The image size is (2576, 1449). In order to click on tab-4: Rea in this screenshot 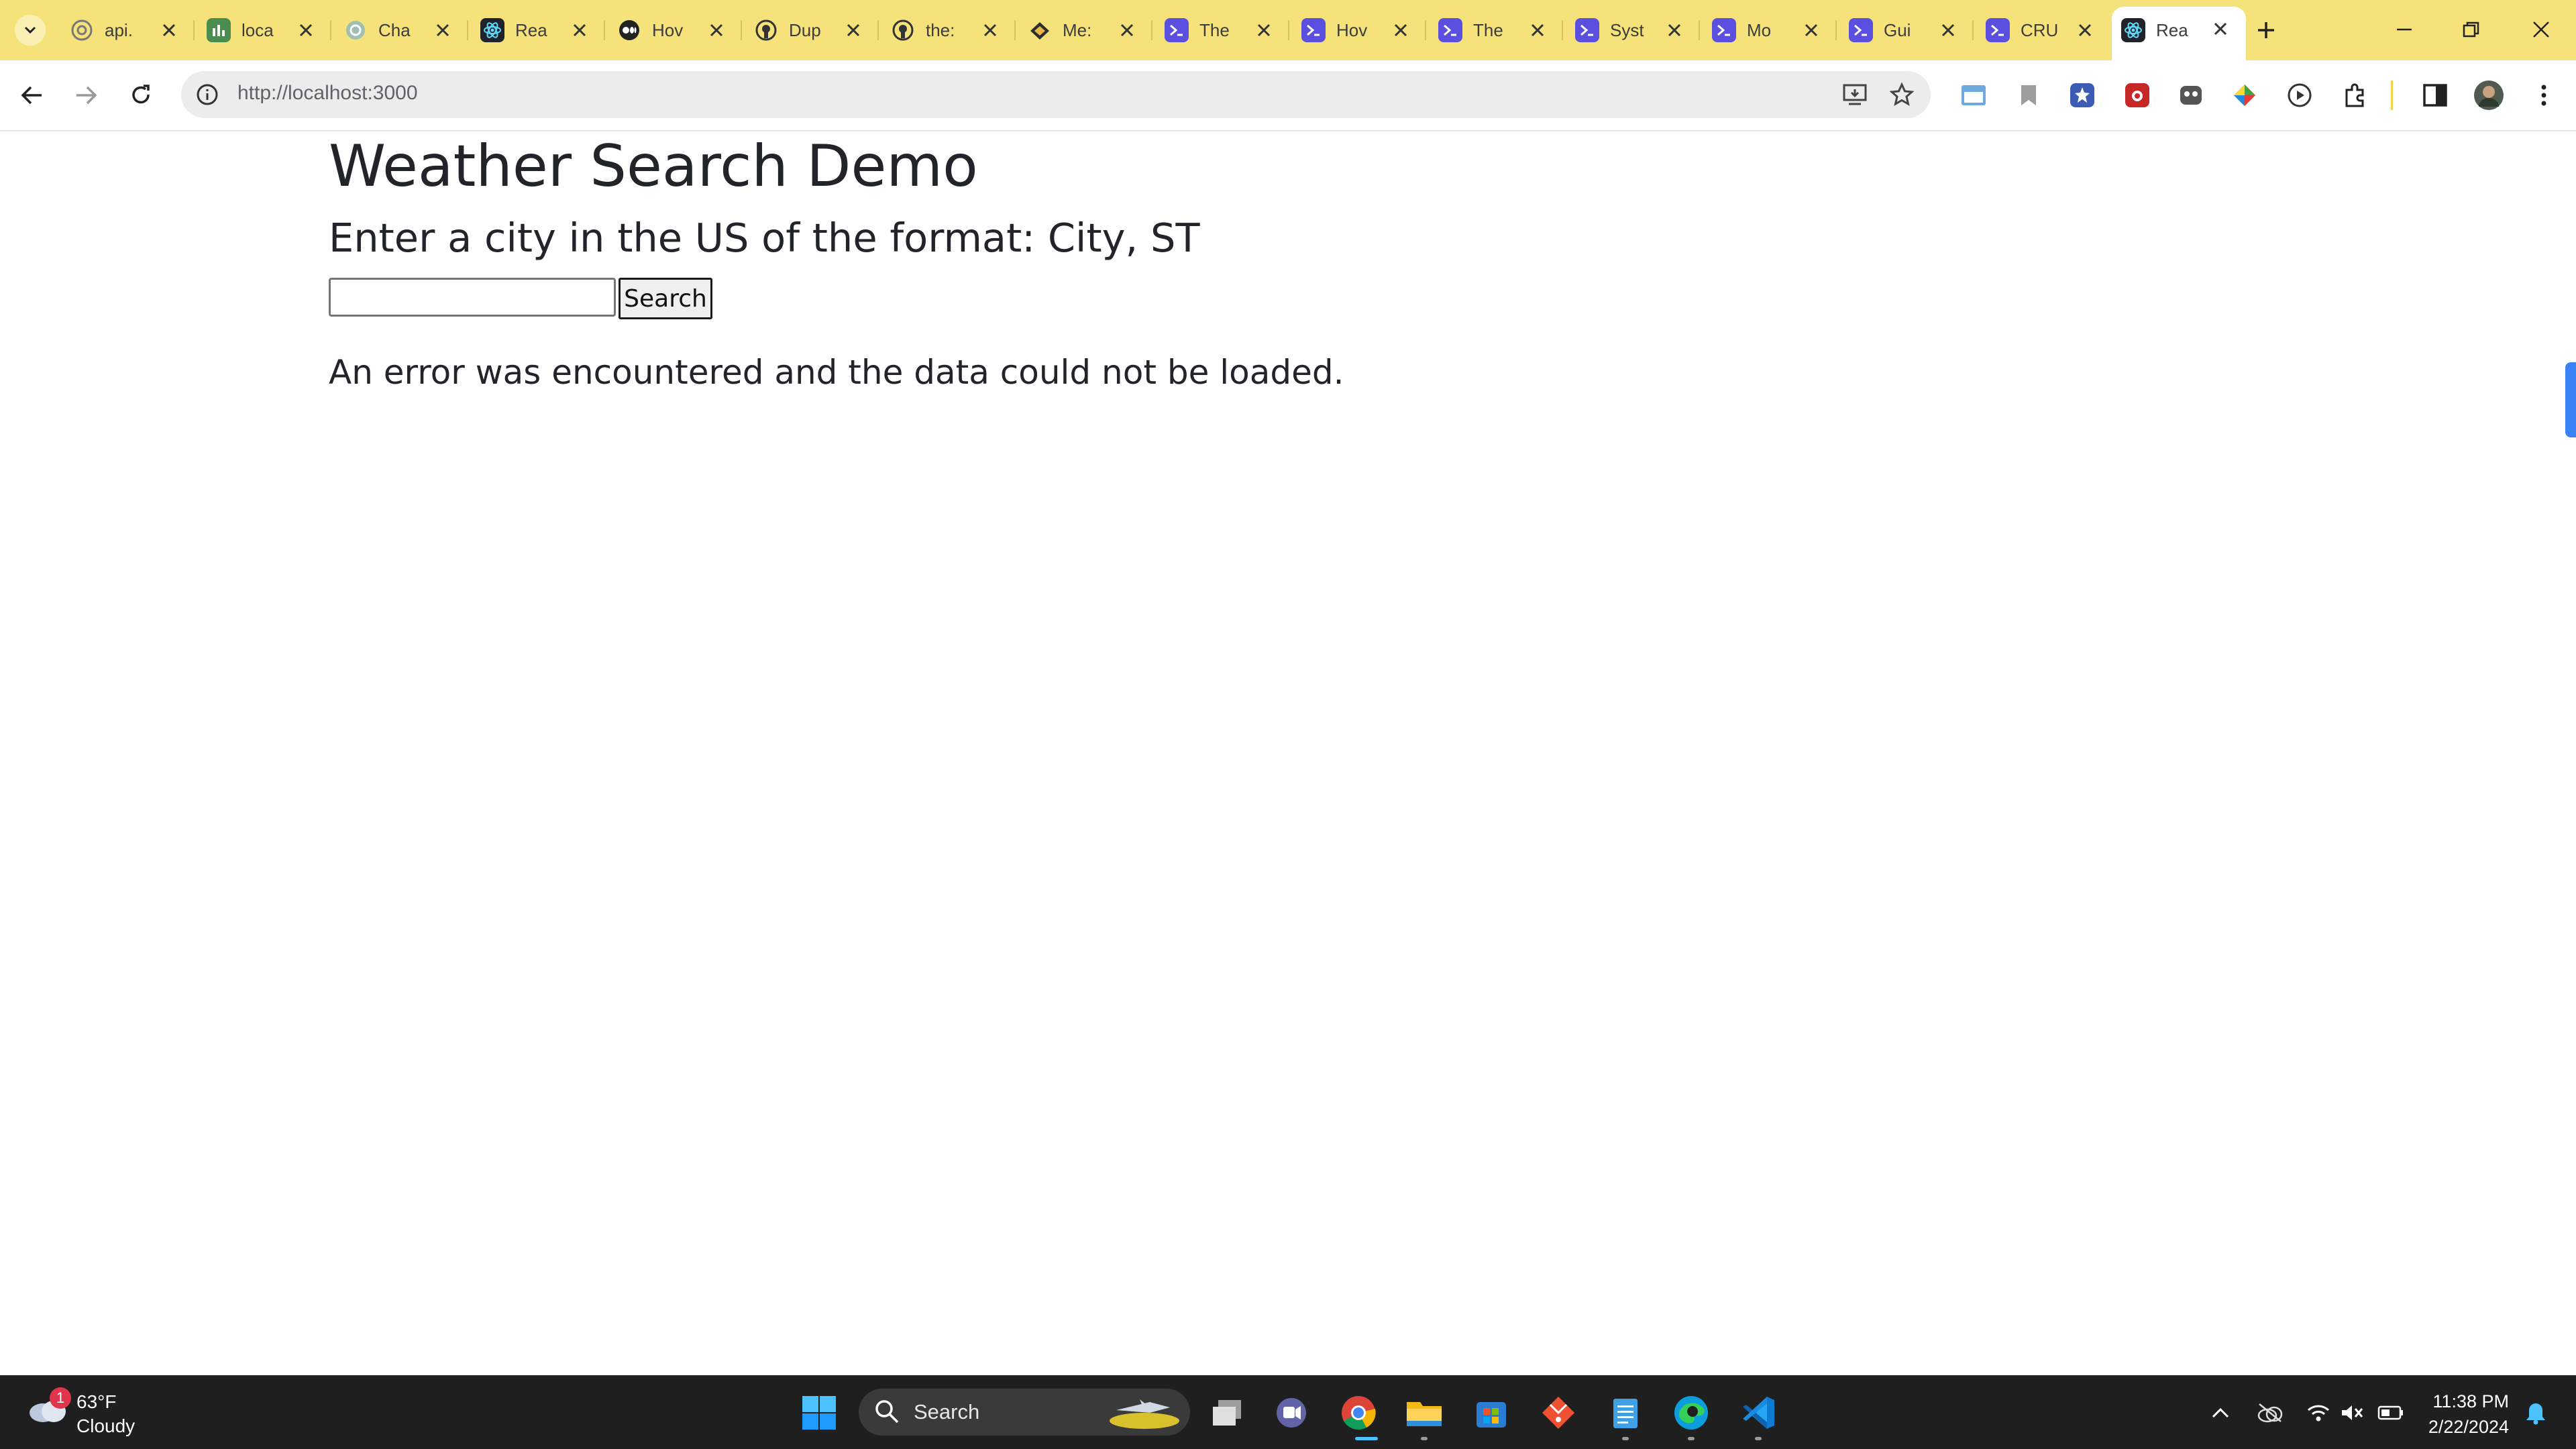, I will do `click(538, 30)`.